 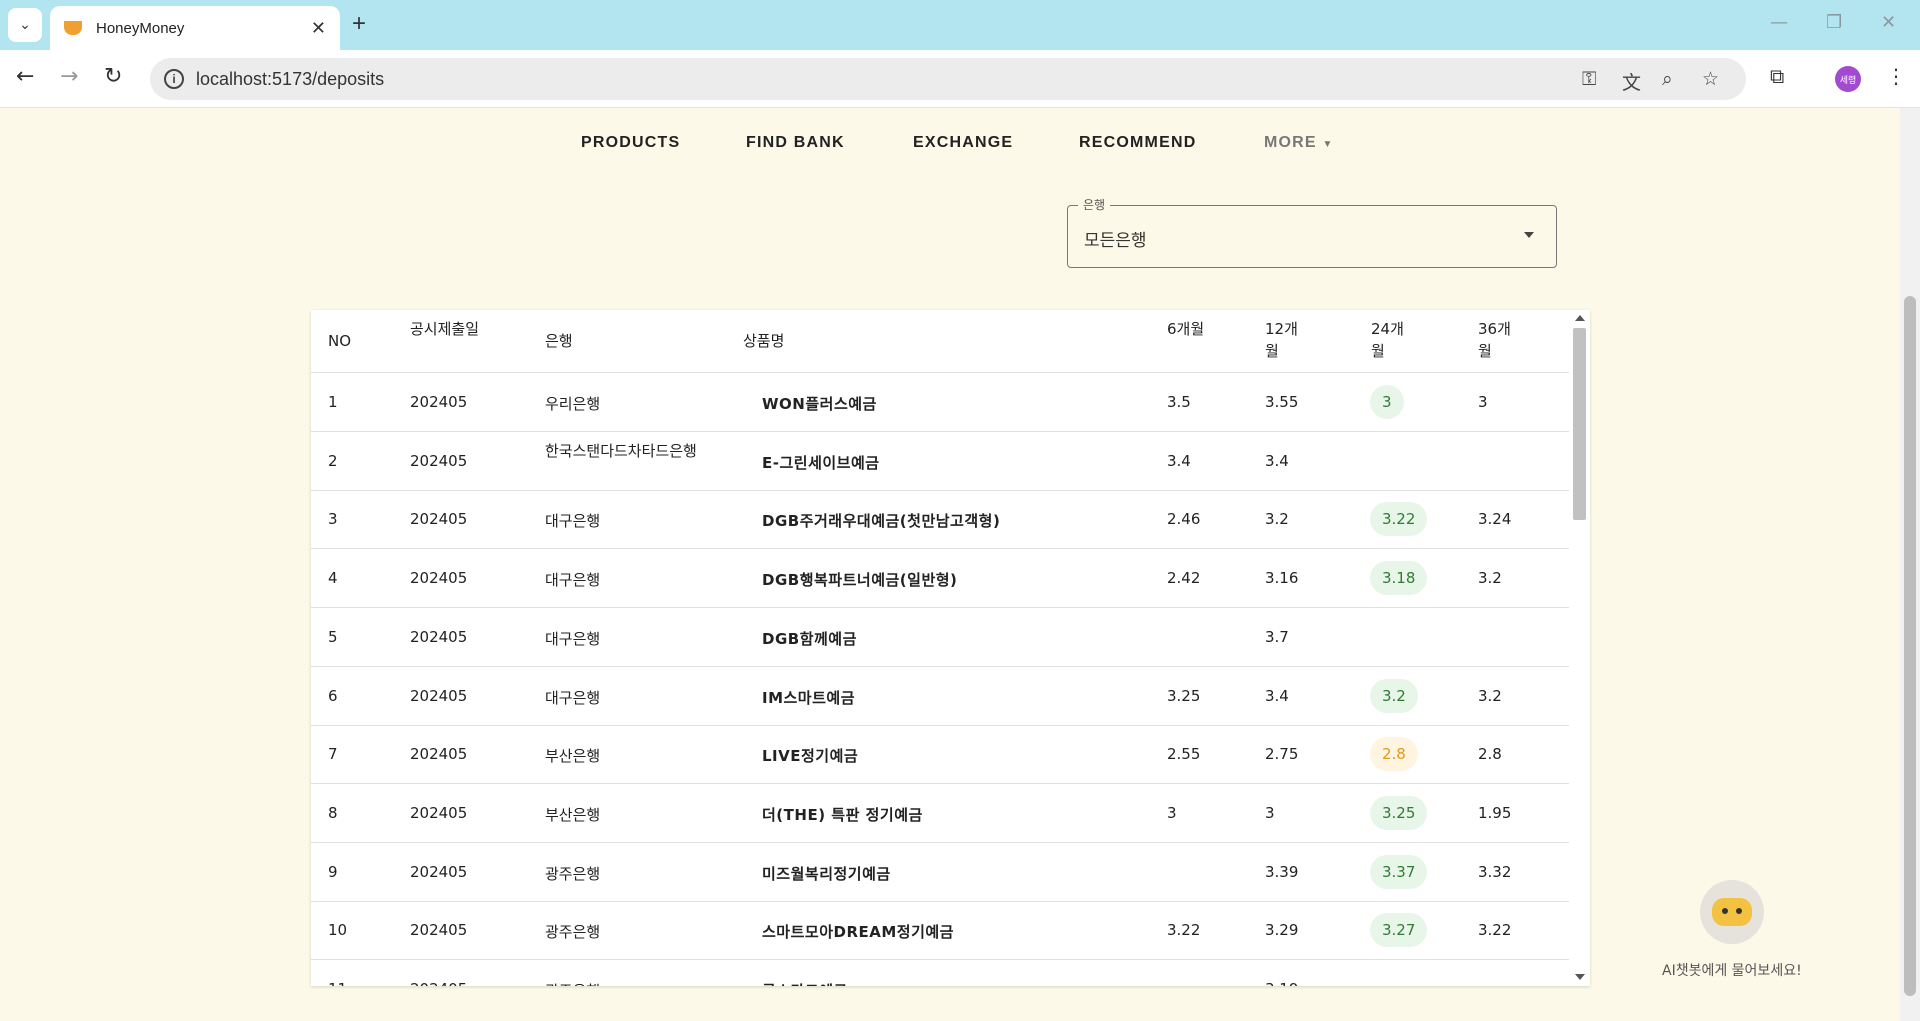 I want to click on cell-m12: 3.39, so click(x=1282, y=871).